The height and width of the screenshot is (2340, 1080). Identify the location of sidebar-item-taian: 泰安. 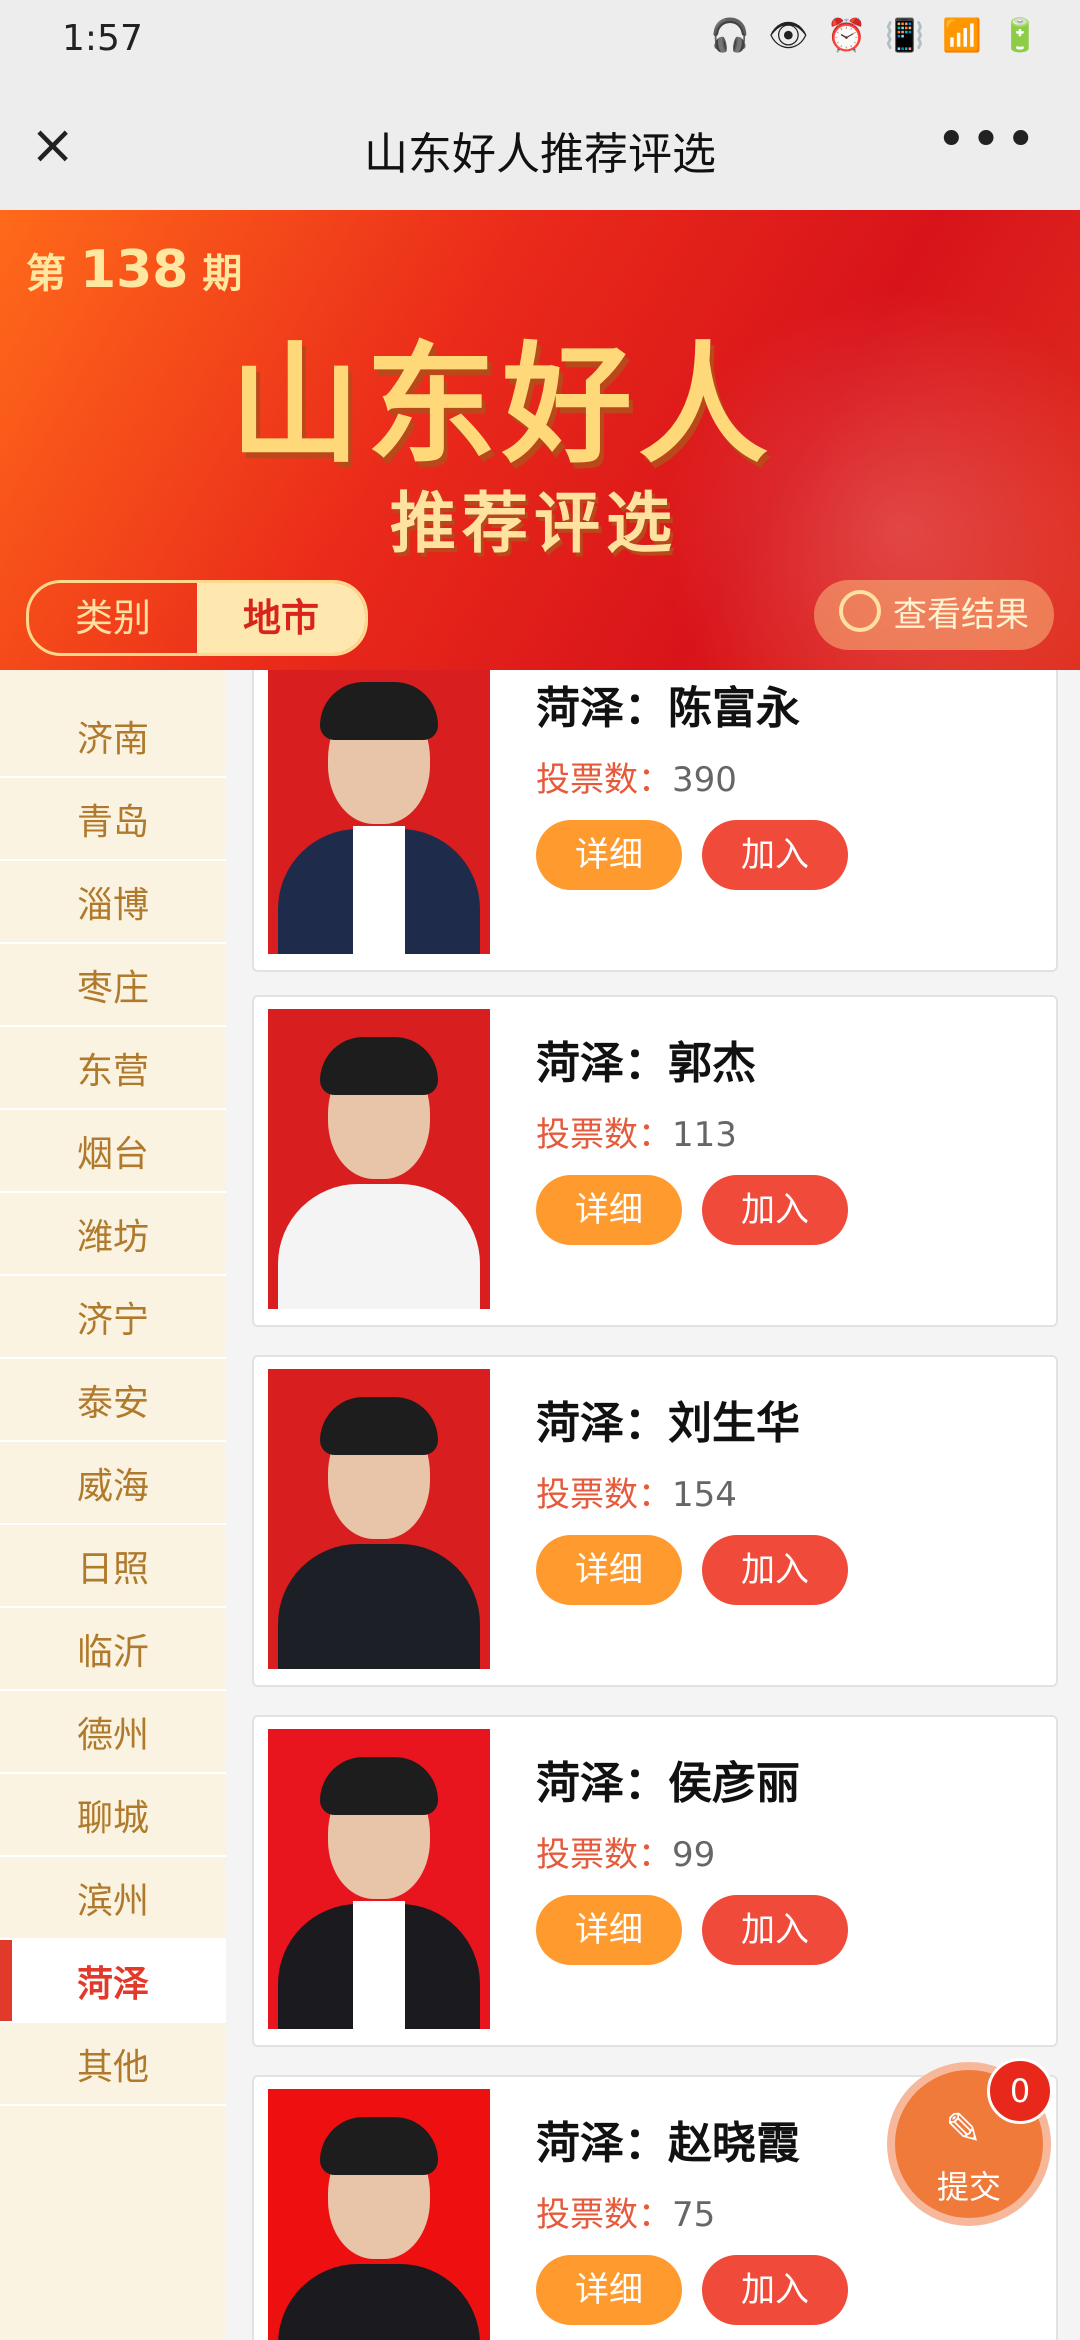
(113, 1400).